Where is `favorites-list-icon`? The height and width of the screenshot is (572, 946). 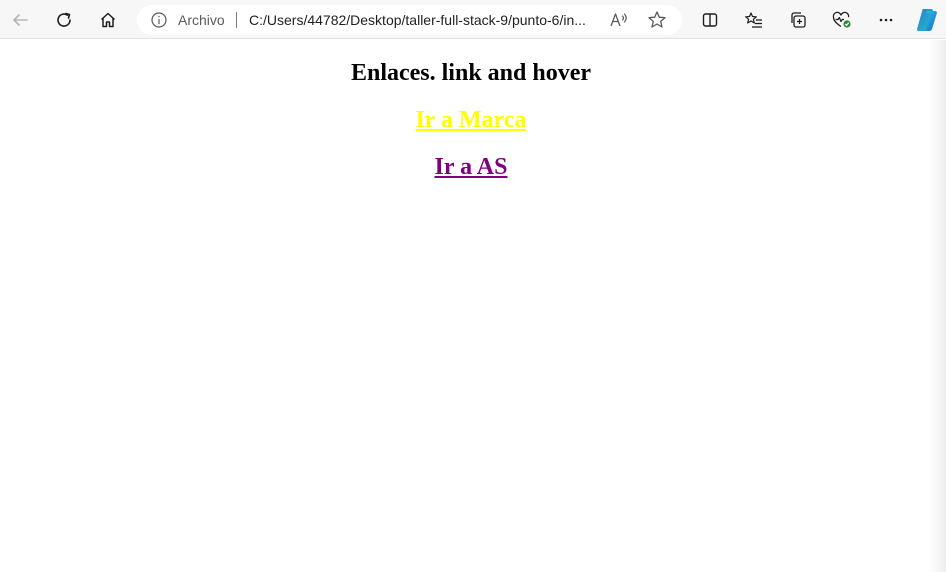 favorites-list-icon is located at coordinates (753, 20).